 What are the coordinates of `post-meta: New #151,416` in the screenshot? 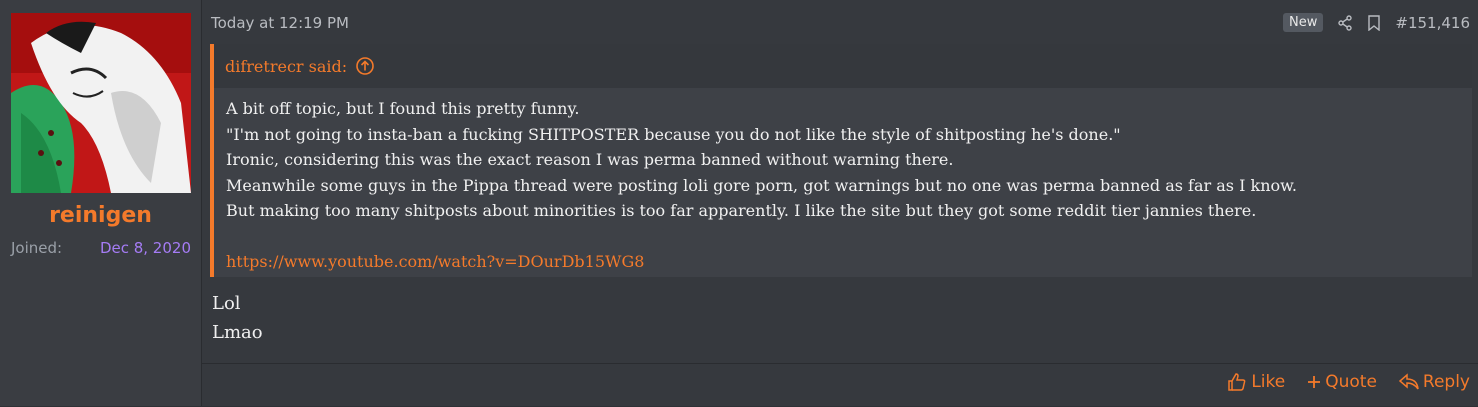 It's located at (1376, 22).